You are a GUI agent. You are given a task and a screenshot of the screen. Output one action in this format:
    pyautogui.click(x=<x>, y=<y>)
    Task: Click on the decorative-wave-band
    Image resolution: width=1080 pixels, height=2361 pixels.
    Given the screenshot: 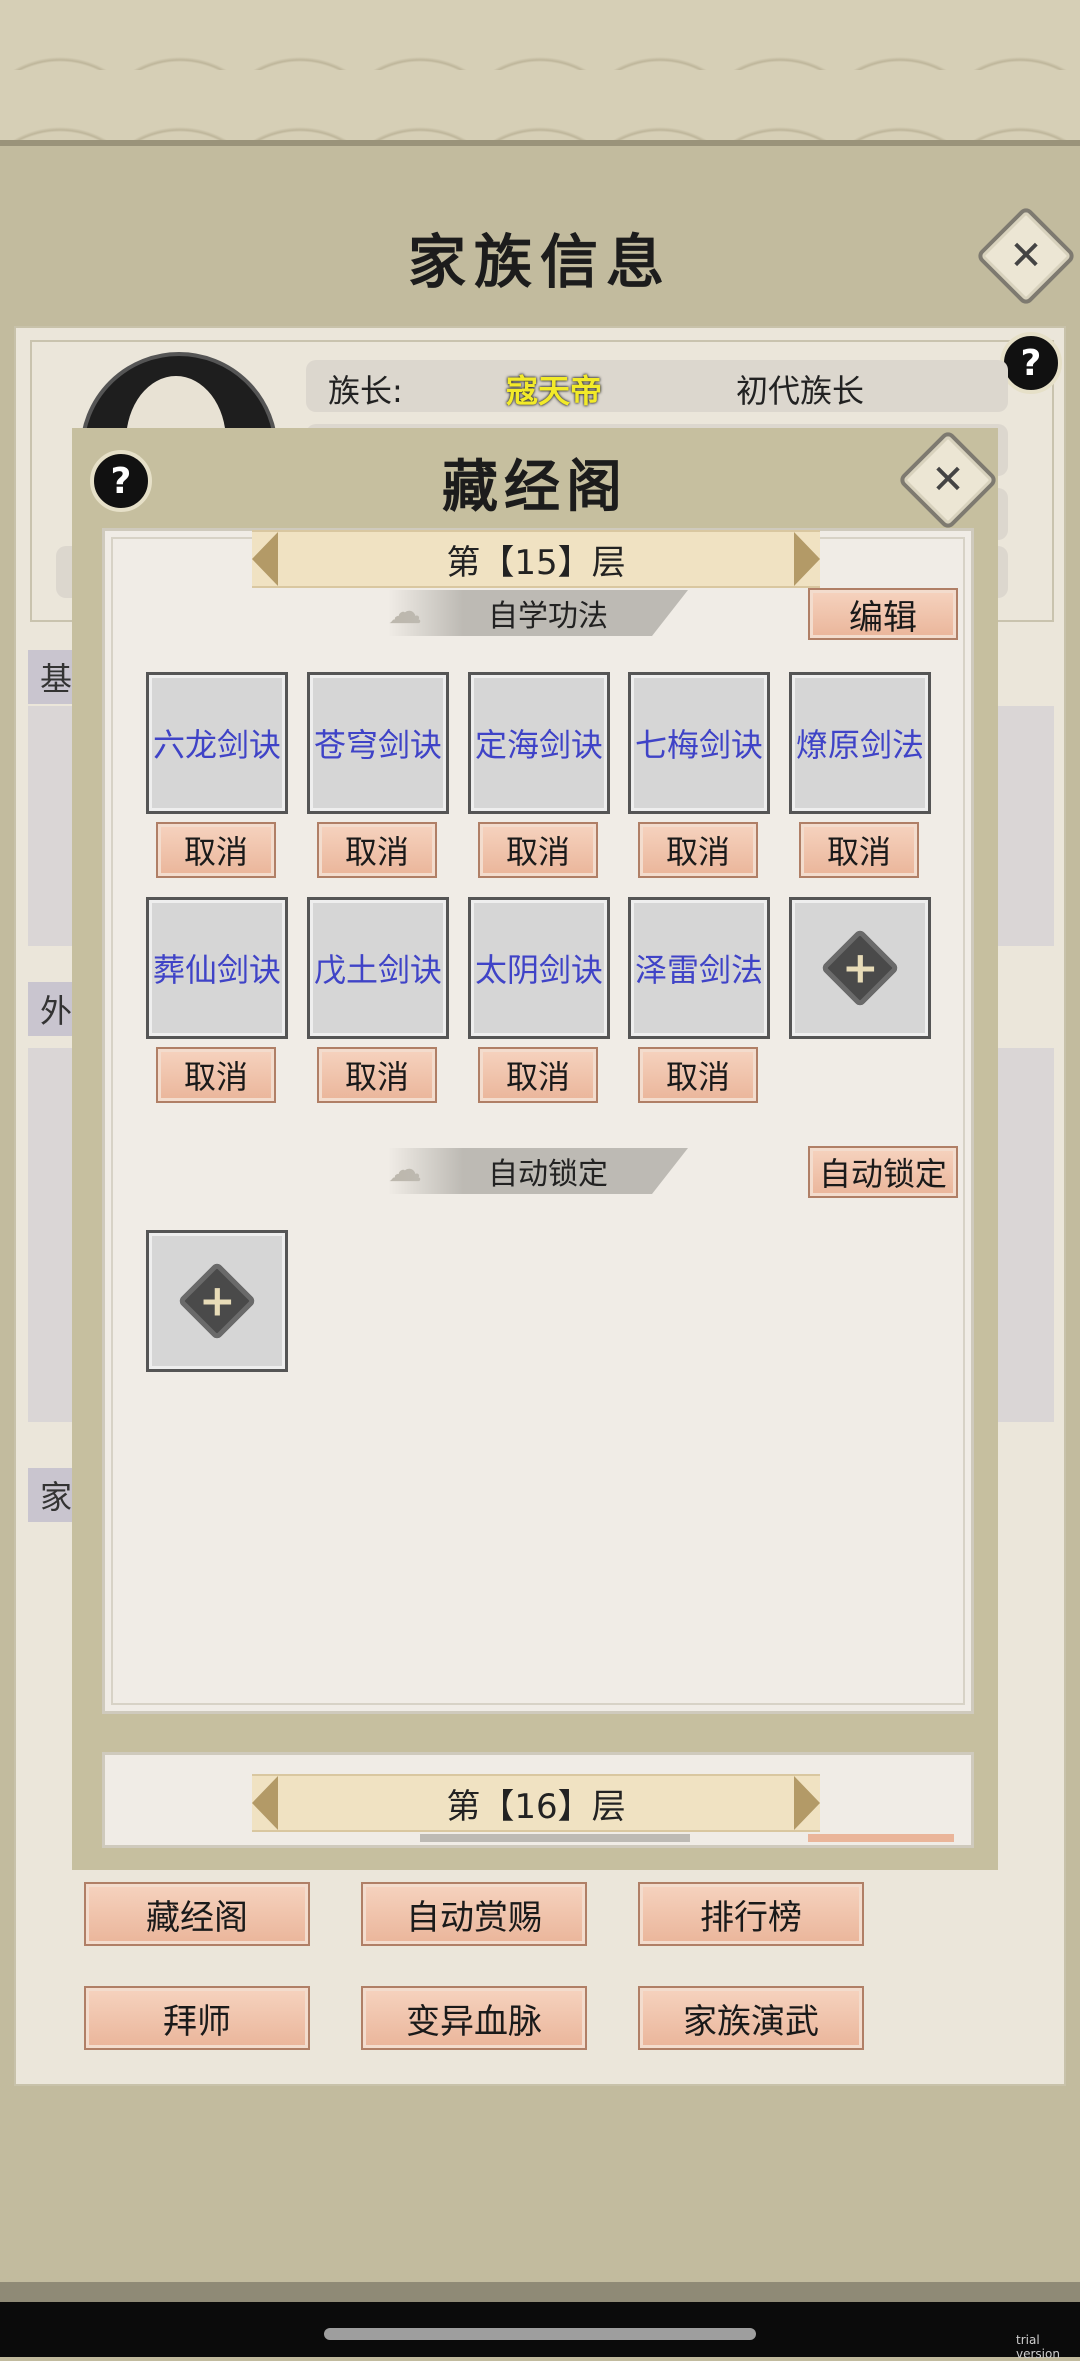 What is the action you would take?
    pyautogui.click(x=540, y=73)
    